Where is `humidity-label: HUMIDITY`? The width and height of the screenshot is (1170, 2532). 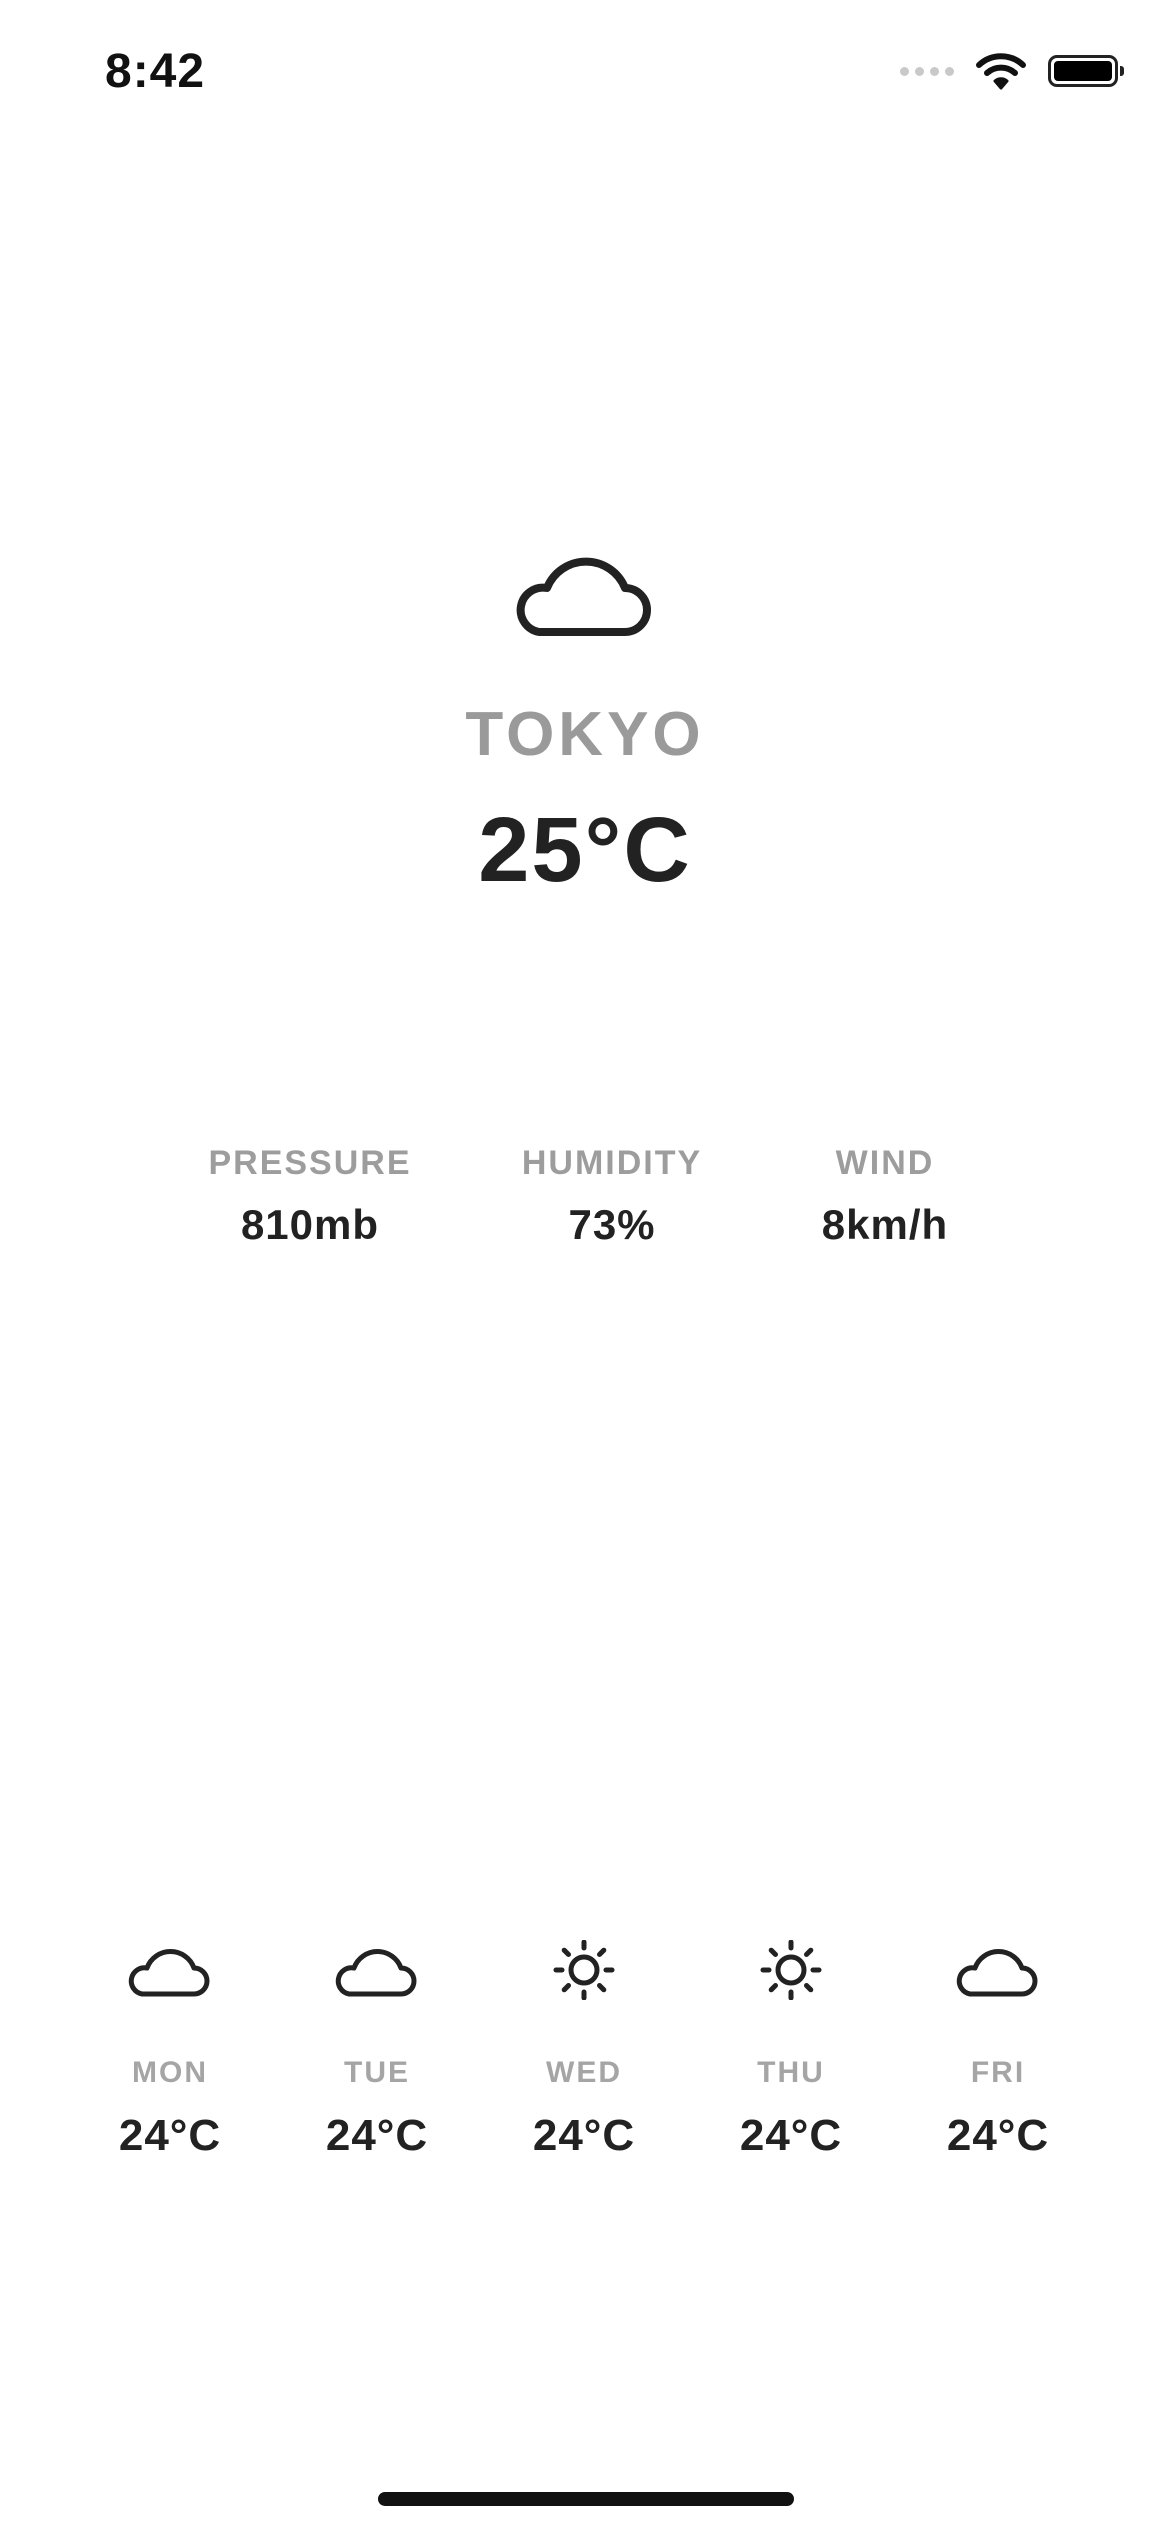 humidity-label: HUMIDITY is located at coordinates (612, 1163).